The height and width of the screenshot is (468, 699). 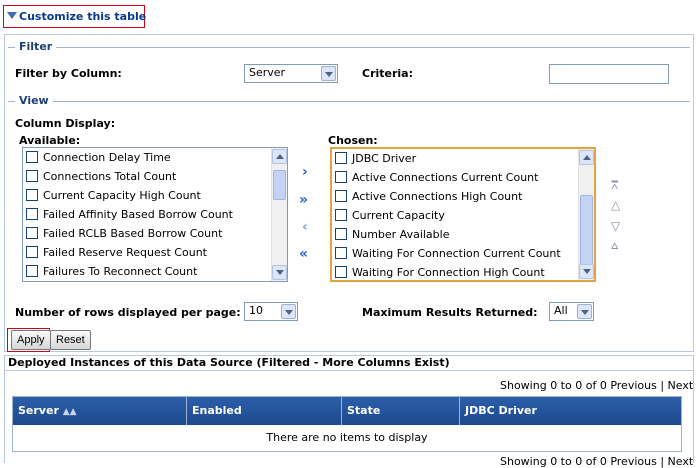 What do you see at coordinates (303, 254) in the screenshot?
I see `move-all-left-icon: «` at bounding box center [303, 254].